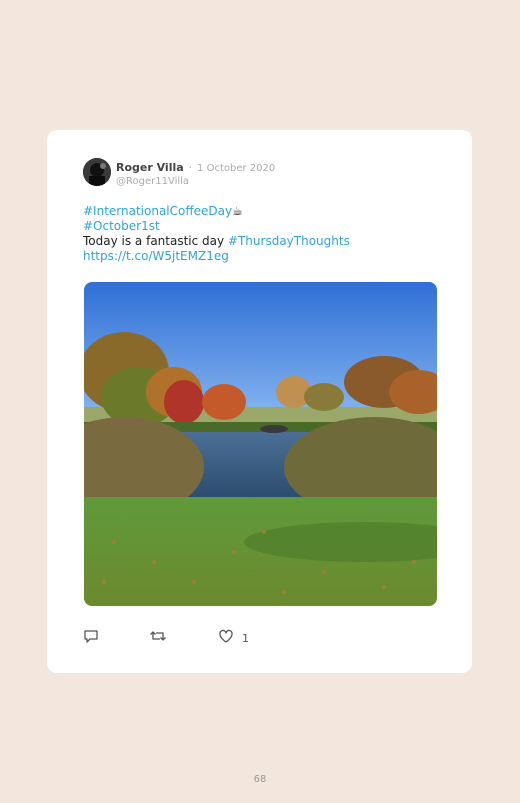  I want to click on page-number: 68, so click(260, 779).